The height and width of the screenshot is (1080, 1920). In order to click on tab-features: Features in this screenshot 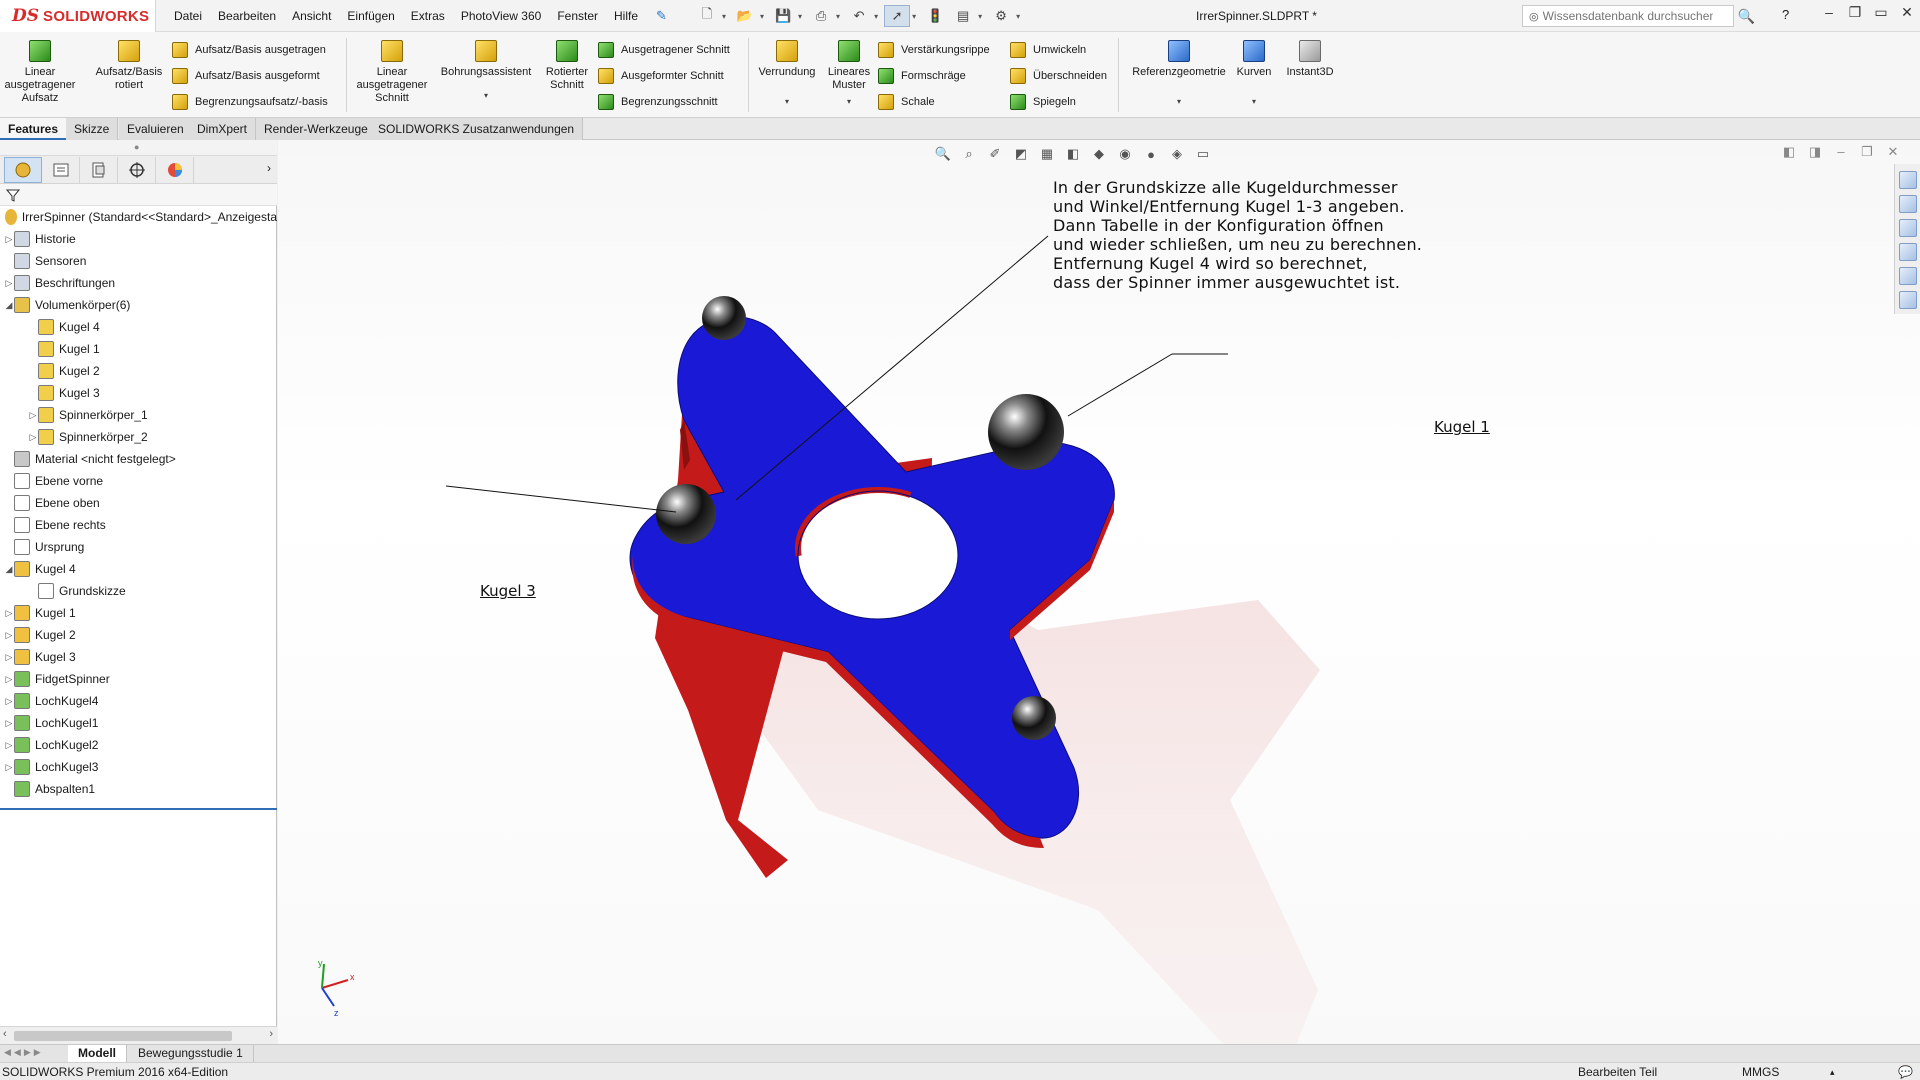, I will do `click(34, 129)`.